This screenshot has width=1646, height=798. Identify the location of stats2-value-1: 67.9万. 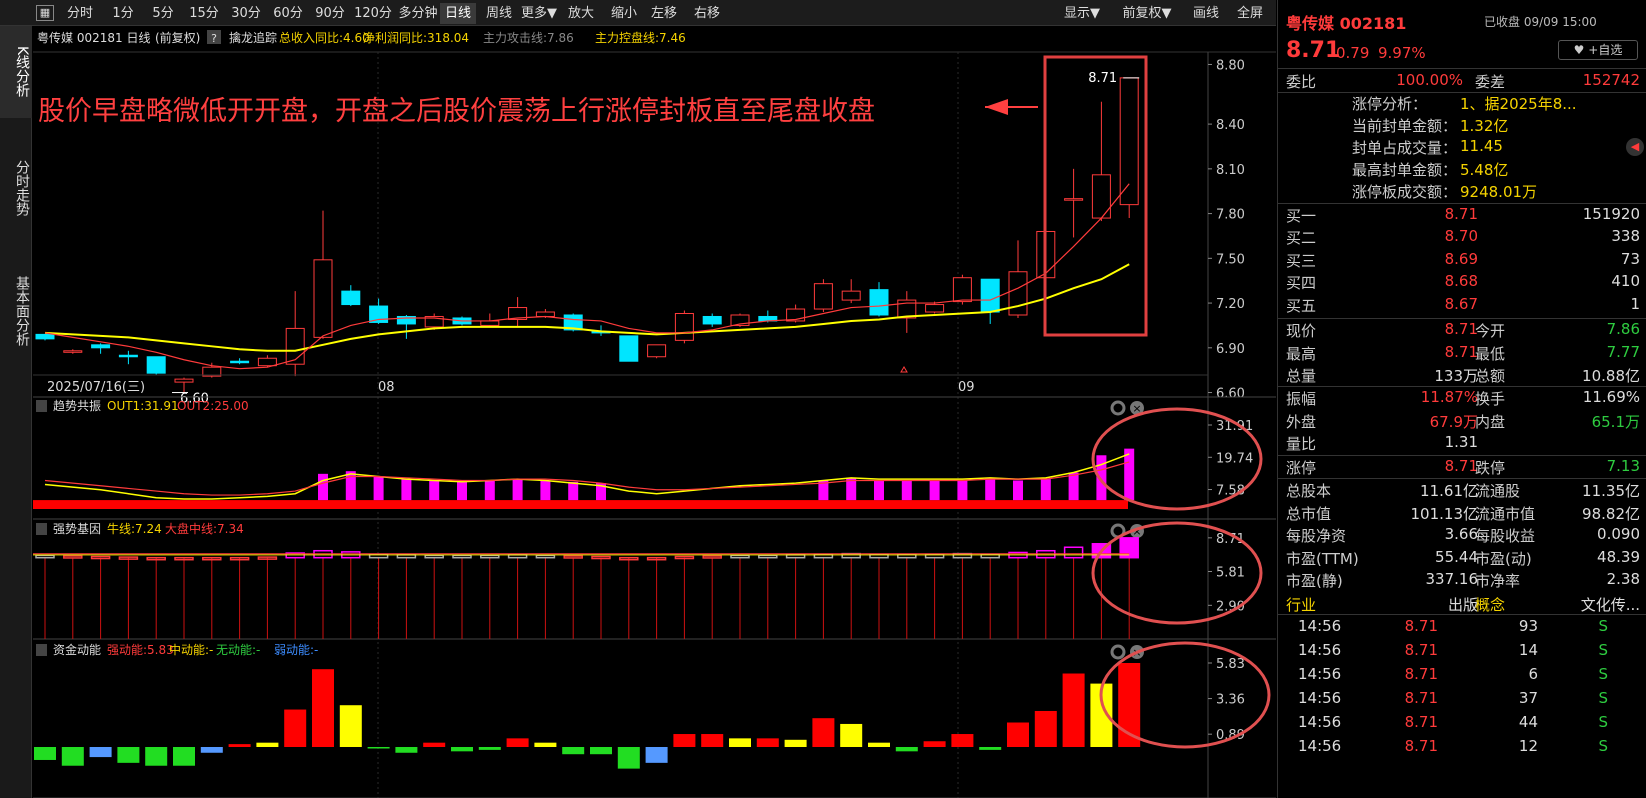
(1453, 421).